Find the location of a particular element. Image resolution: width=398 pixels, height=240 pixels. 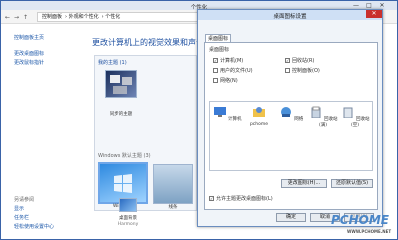

checkbox-network: 网络(N) is located at coordinates (225, 80).